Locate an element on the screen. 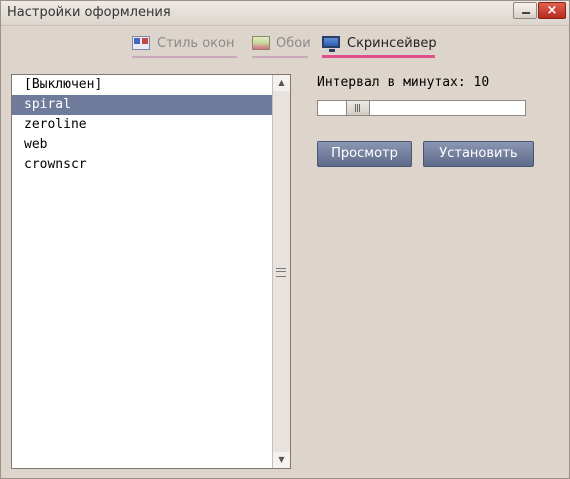 This screenshot has width=570, height=479. window-style-icon is located at coordinates (141, 43).